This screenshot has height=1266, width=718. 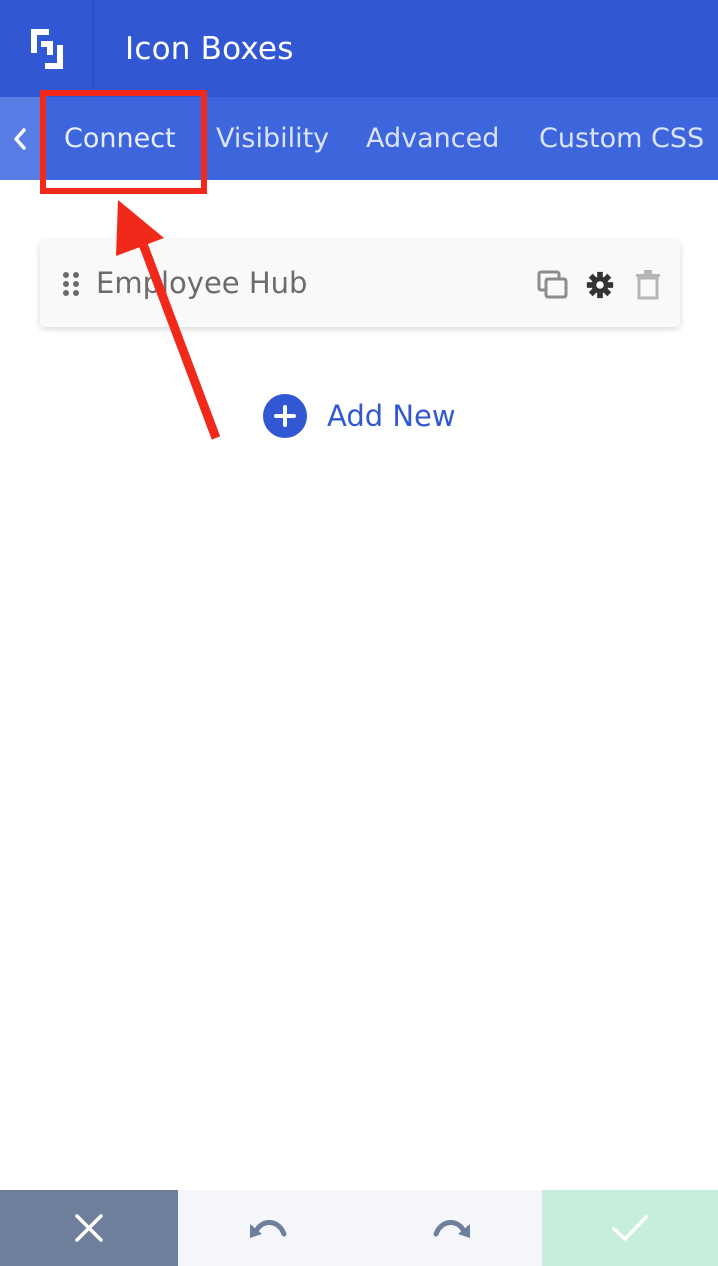 I want to click on tab-connect: Connect, so click(x=120, y=138).